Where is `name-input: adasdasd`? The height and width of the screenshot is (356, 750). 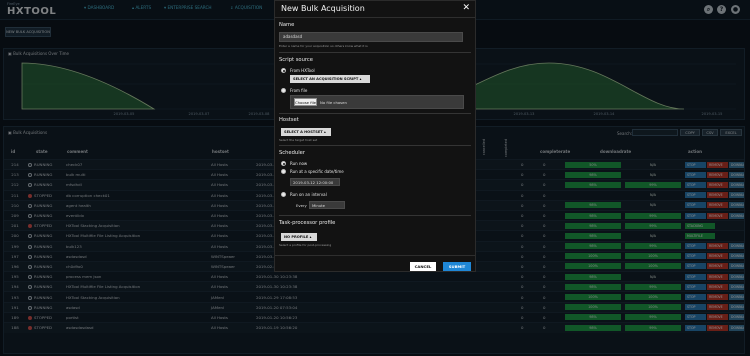
name-input: adasdasd is located at coordinates (371, 37).